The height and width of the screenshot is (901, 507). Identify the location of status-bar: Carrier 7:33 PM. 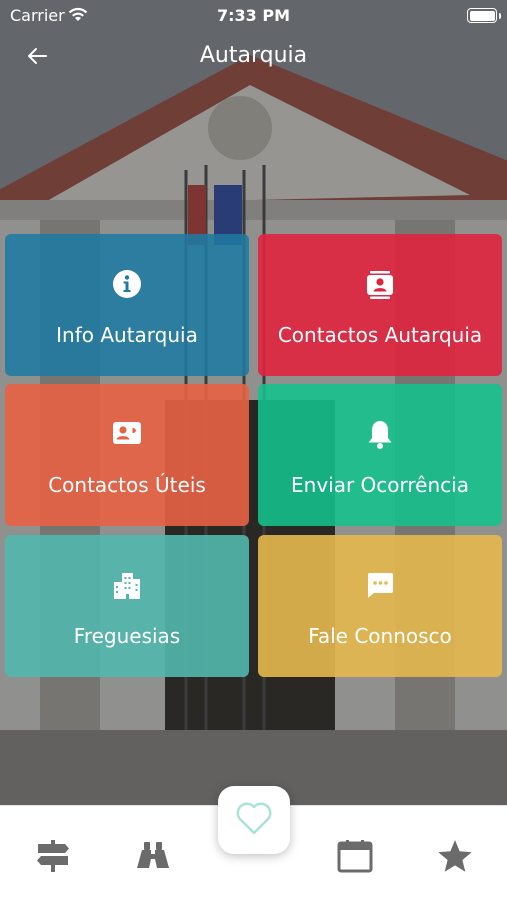
(253, 15).